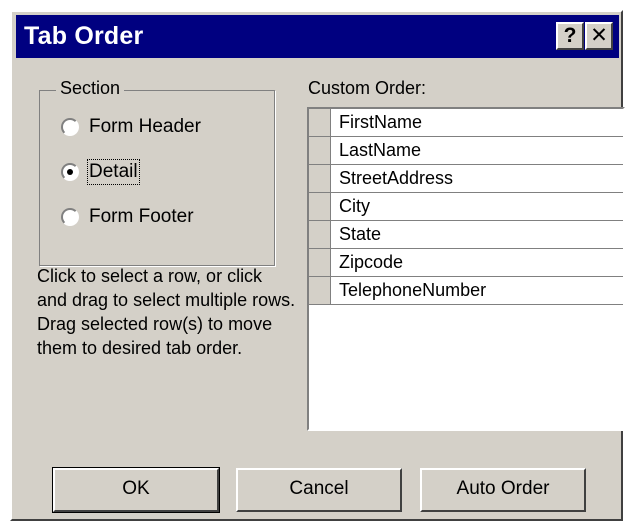 This screenshot has width=634, height=531. I want to click on list-item-label: TelephoneNumber, so click(413, 290).